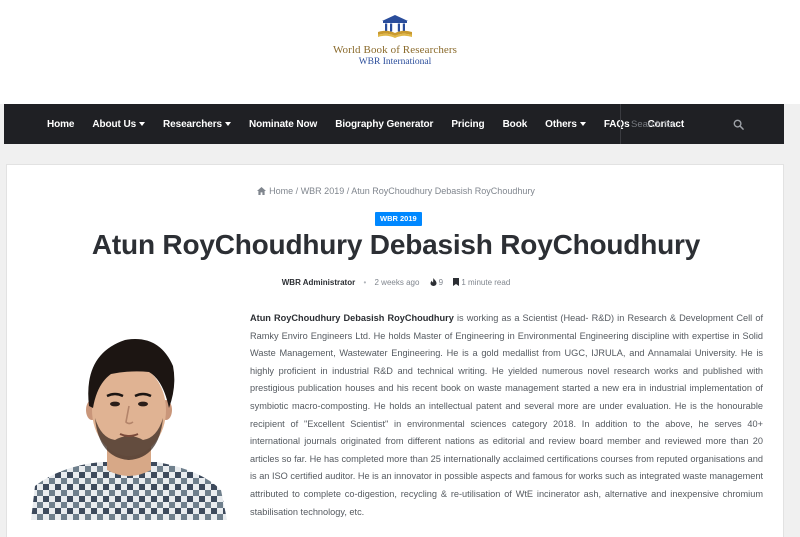 Image resolution: width=800 pixels, height=537 pixels. What do you see at coordinates (318, 282) in the screenshot?
I see `post-author-link: WBR Administrator` at bounding box center [318, 282].